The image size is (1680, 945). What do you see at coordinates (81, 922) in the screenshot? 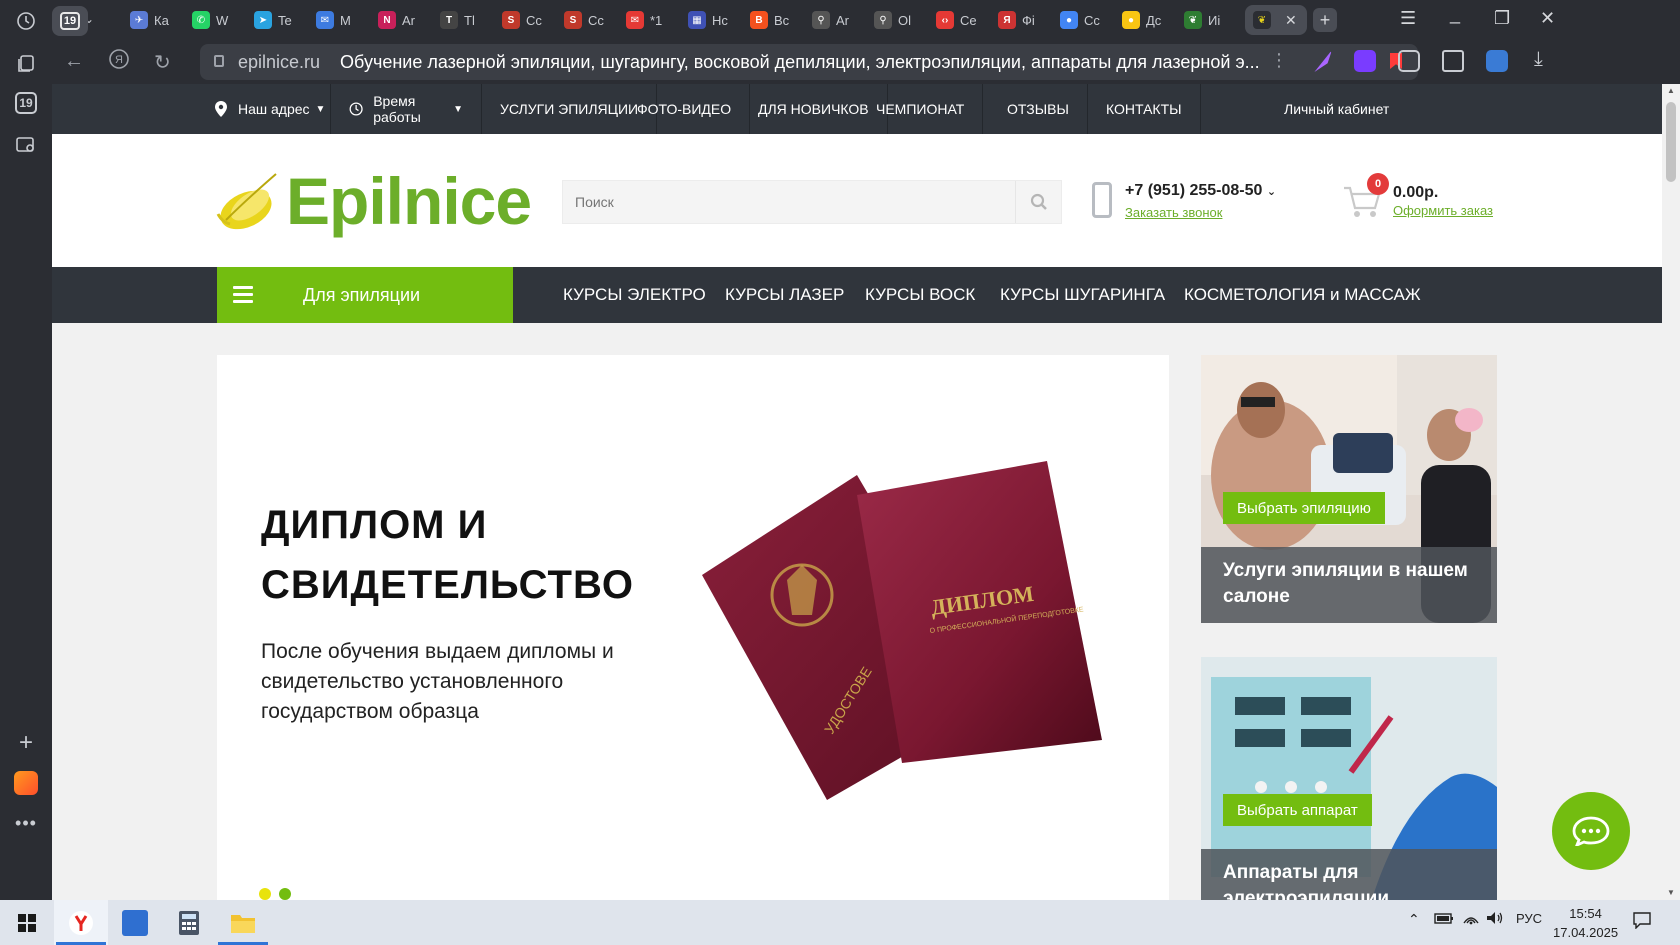
I see `taskbar-yandex-browser` at bounding box center [81, 922].